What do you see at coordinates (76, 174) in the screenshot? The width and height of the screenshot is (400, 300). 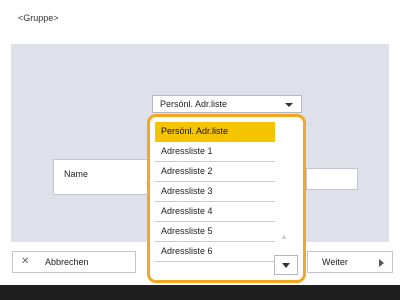 I see `name-button-label: Name` at bounding box center [76, 174].